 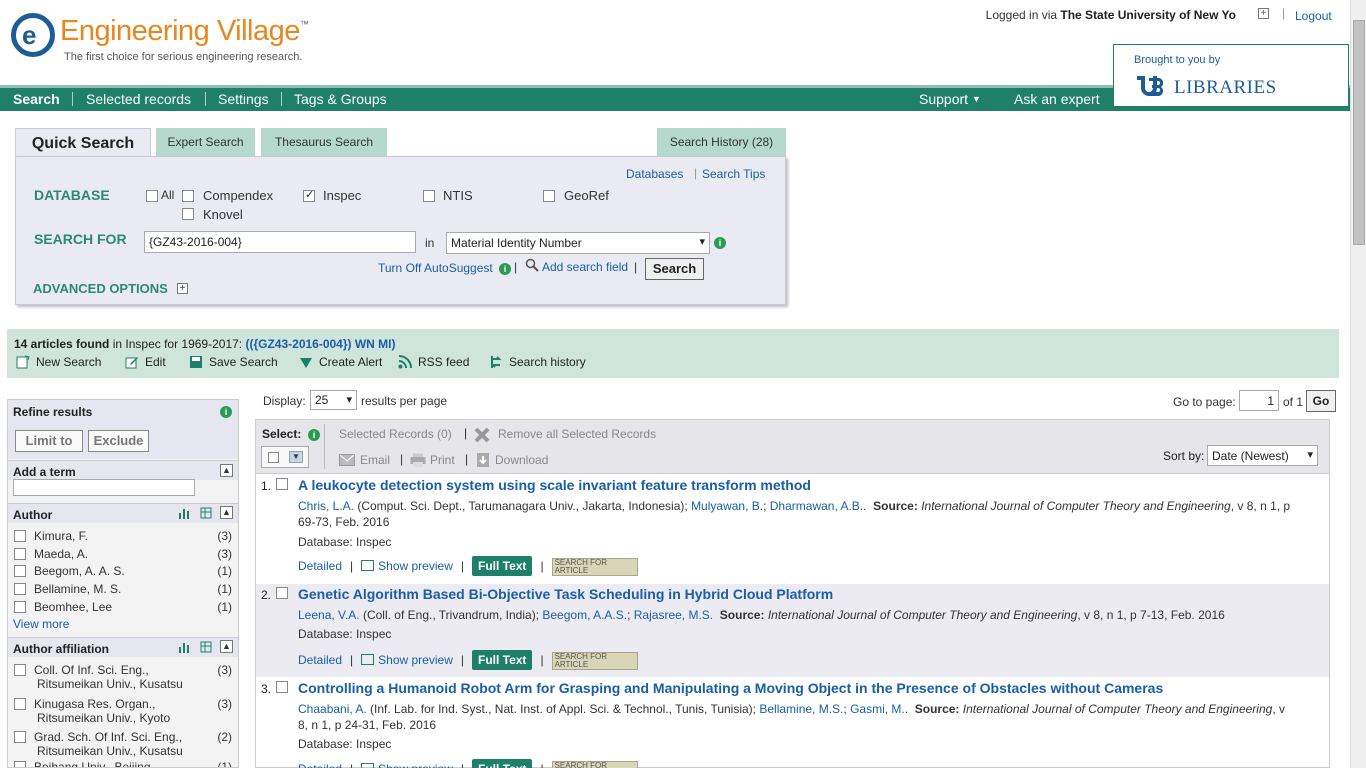 I want to click on author-link: Gasmi, M., so click(x=877, y=709).